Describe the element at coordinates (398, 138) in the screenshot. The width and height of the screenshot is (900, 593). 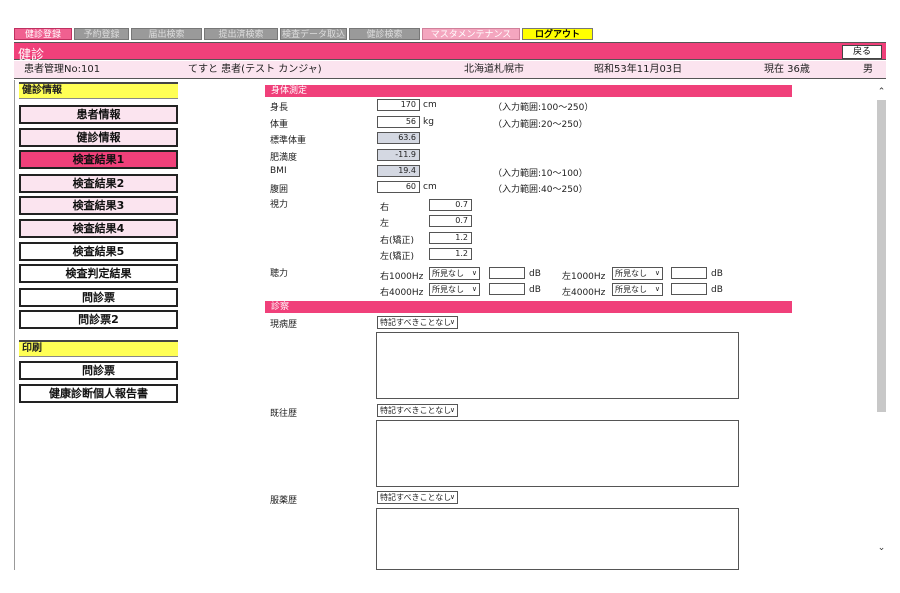
I see `std-weight-value: 63.6` at that location.